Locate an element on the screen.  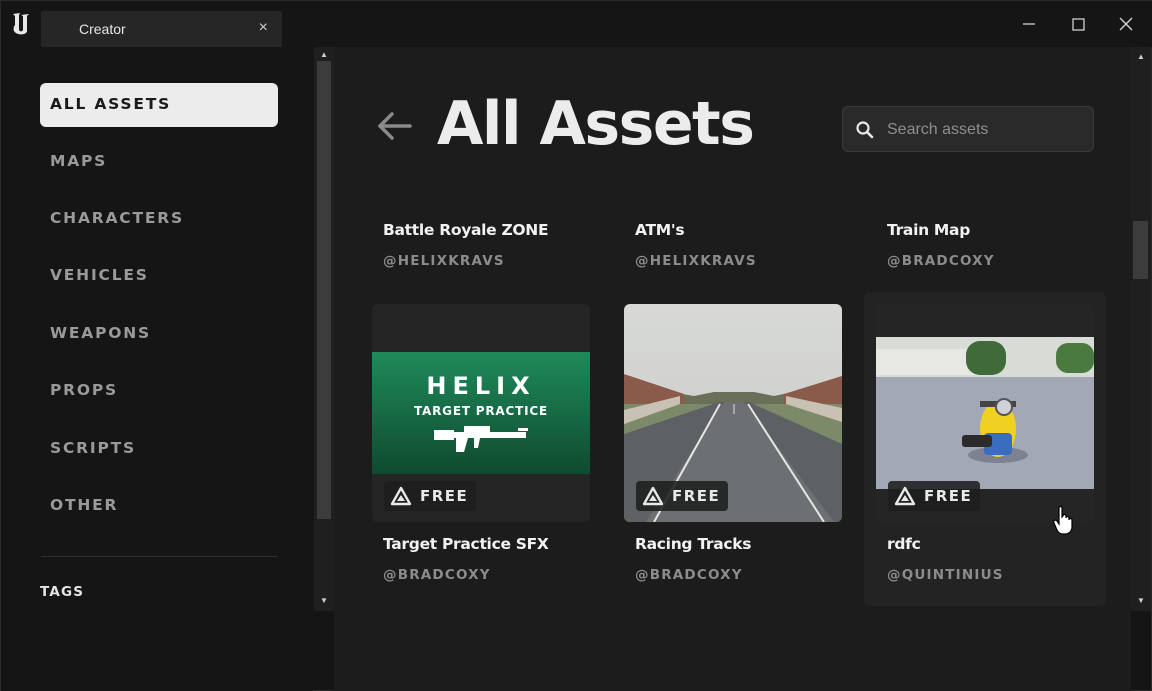
sidebar-item-other: OTHER is located at coordinates (159, 506).